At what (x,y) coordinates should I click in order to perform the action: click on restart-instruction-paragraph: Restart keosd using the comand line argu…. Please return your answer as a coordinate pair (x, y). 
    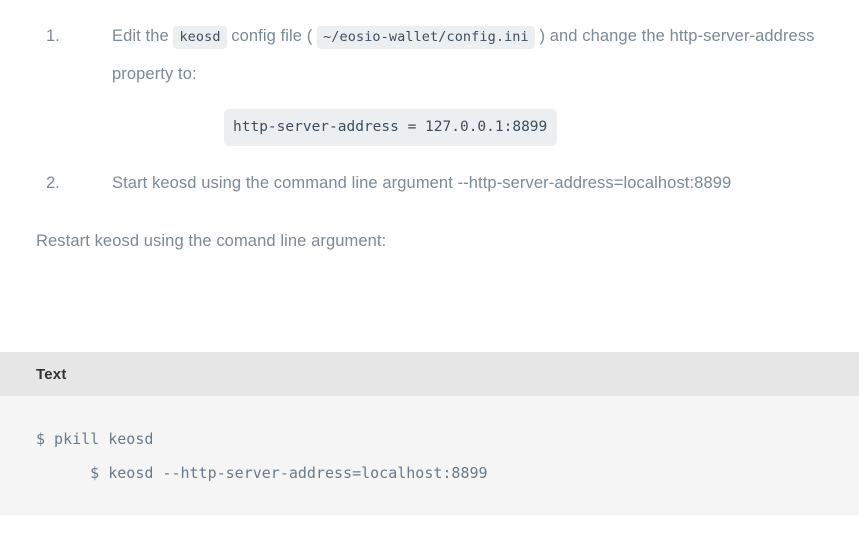
    Looking at the image, I should click on (211, 241).